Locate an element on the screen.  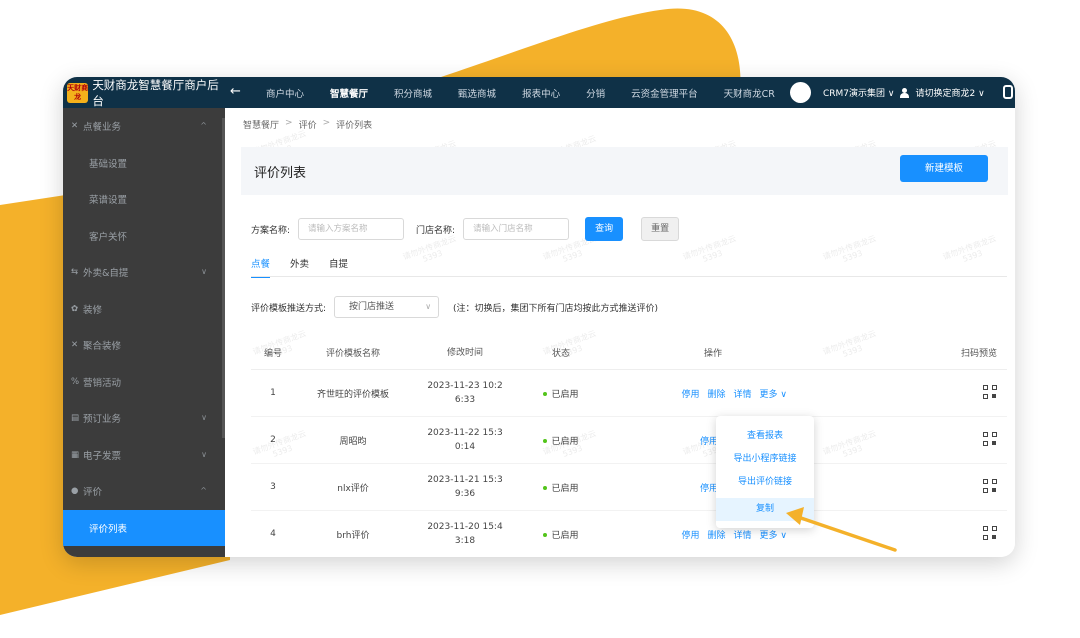
invoice-icon: ▦ is located at coordinates (75, 454).